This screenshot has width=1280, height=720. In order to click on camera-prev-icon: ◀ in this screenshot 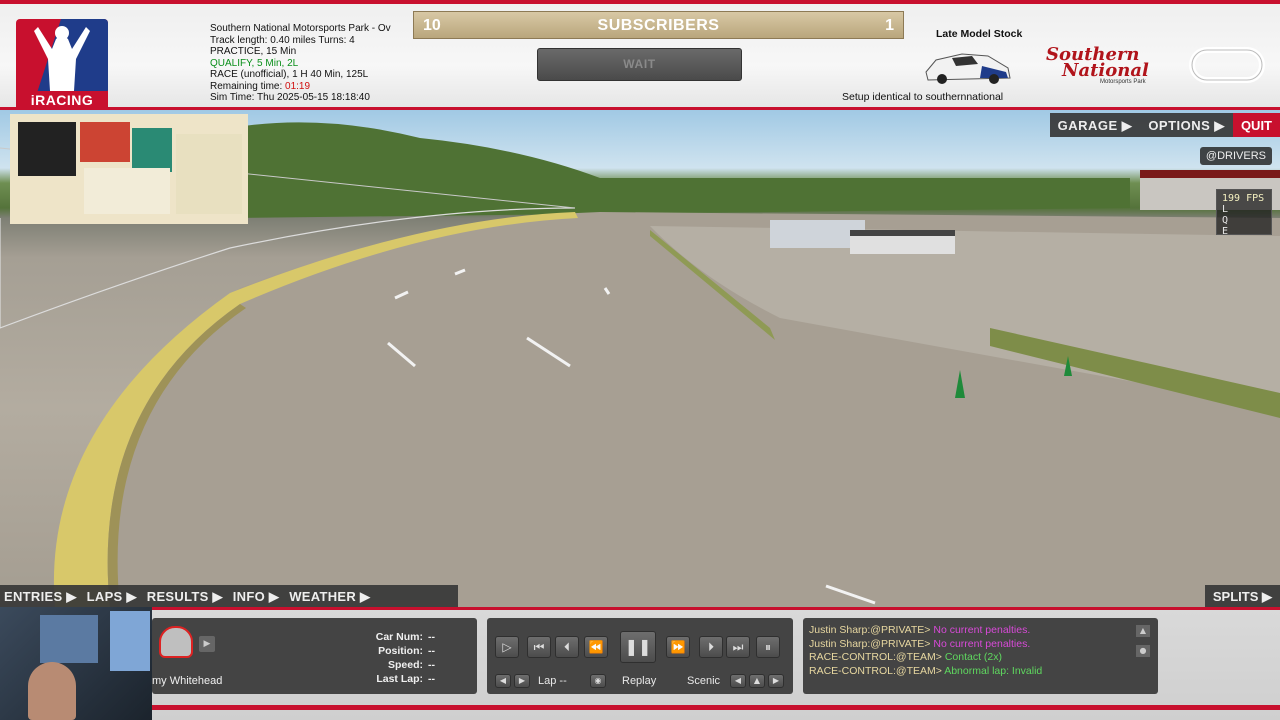, I will do `click(738, 681)`.